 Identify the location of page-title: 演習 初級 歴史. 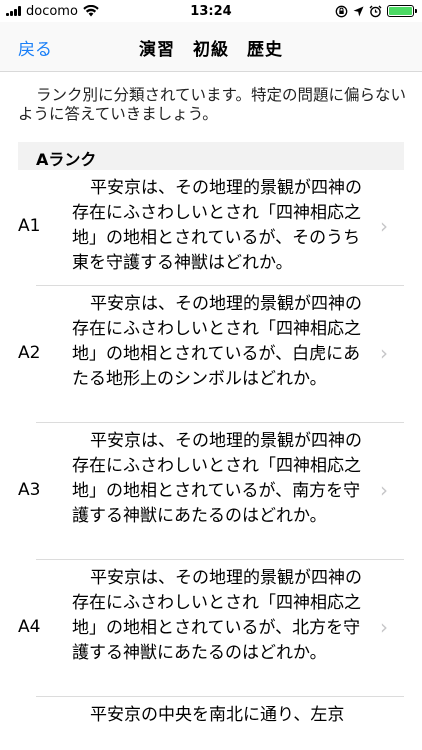
(211, 50).